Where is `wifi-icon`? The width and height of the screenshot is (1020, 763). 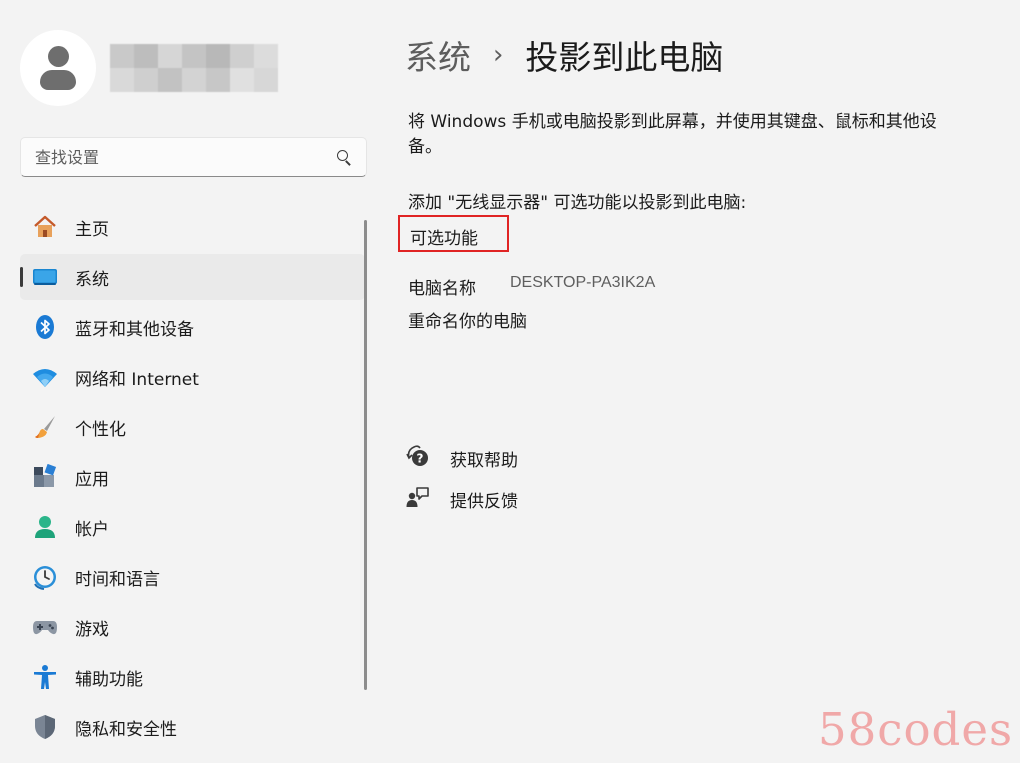 wifi-icon is located at coordinates (45, 377).